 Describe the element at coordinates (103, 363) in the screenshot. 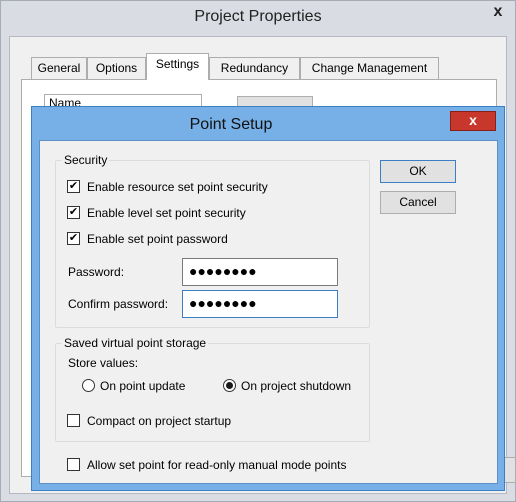

I see `store-values-label: Store values:` at that location.